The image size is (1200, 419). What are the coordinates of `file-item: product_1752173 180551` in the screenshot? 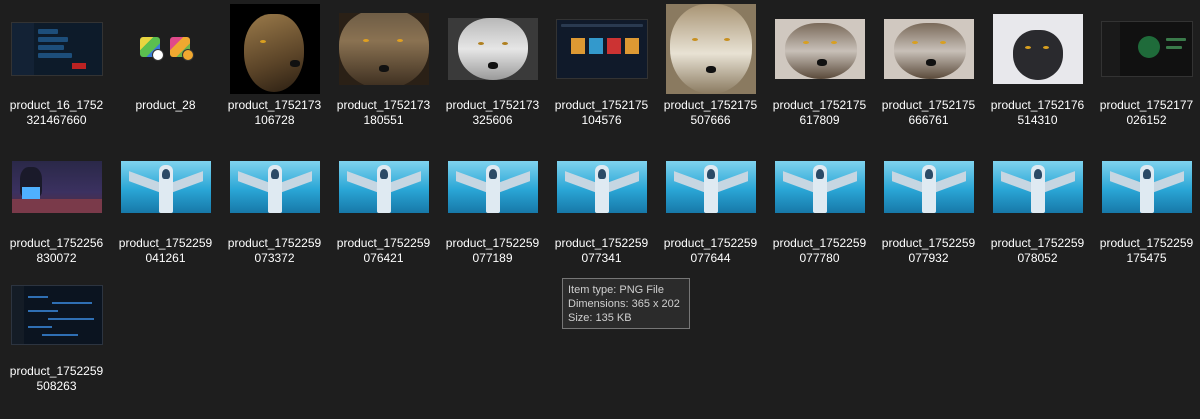 It's located at (383, 68).